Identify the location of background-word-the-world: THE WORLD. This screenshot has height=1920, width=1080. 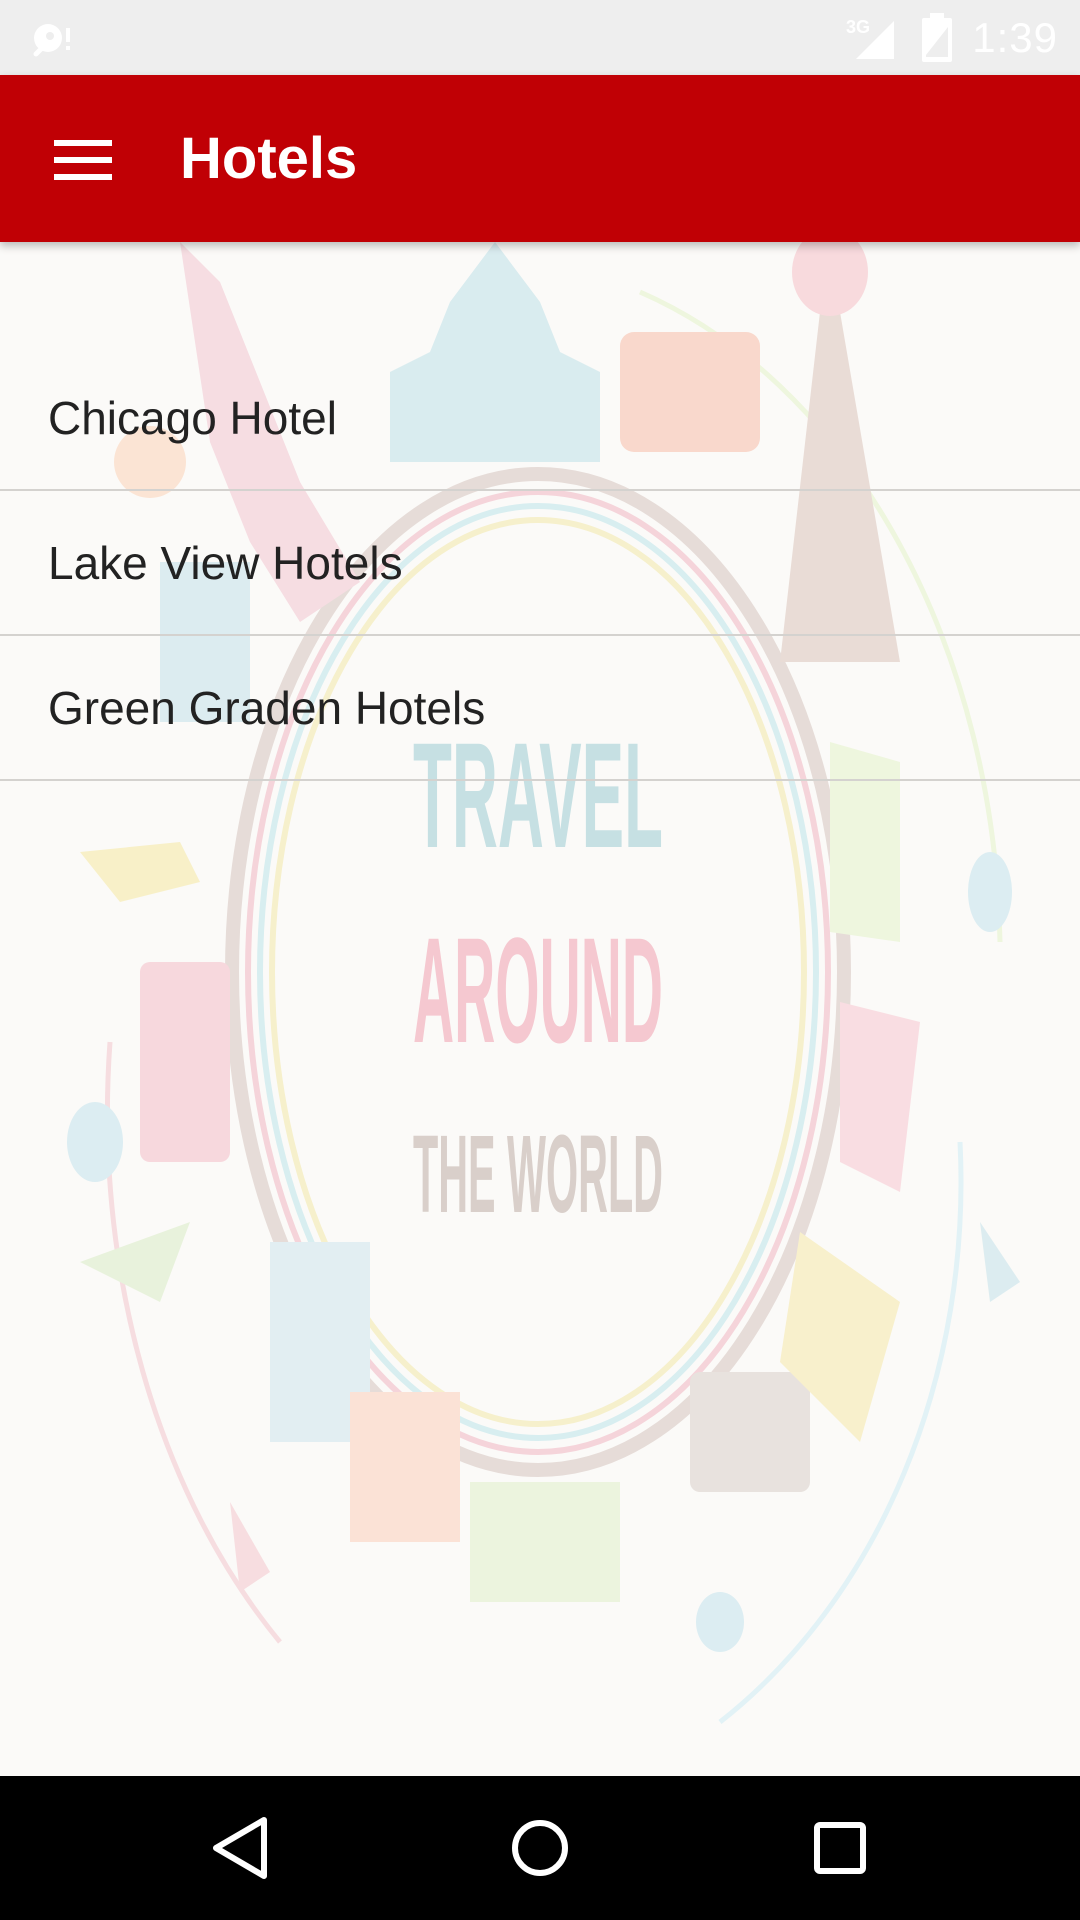
(538, 1174).